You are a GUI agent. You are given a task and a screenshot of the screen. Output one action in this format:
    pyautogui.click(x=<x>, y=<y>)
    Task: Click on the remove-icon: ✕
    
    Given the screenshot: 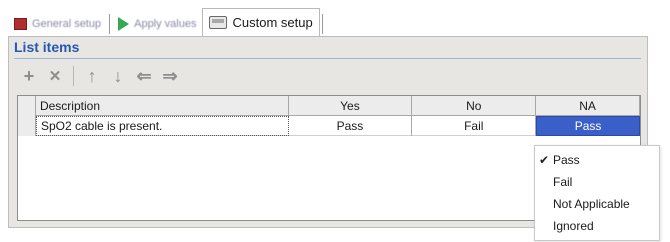 What is the action you would take?
    pyautogui.click(x=55, y=76)
    